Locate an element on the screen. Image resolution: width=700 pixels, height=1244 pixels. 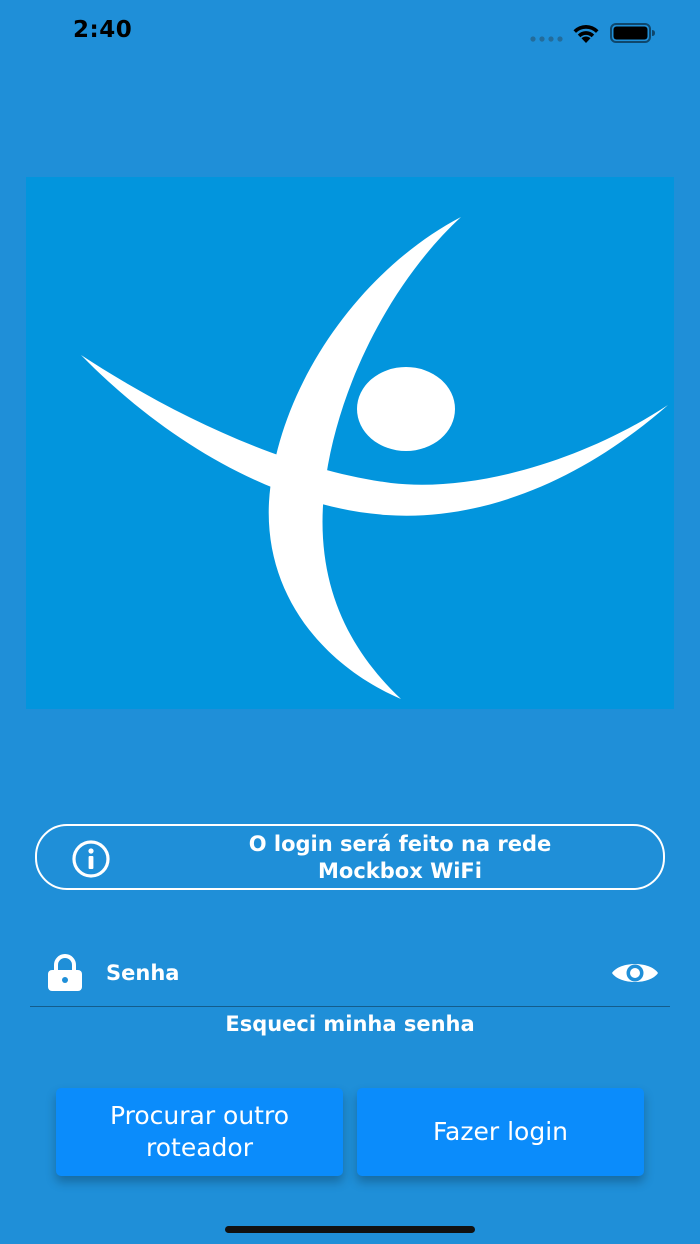
password-input is located at coordinates (351, 973).